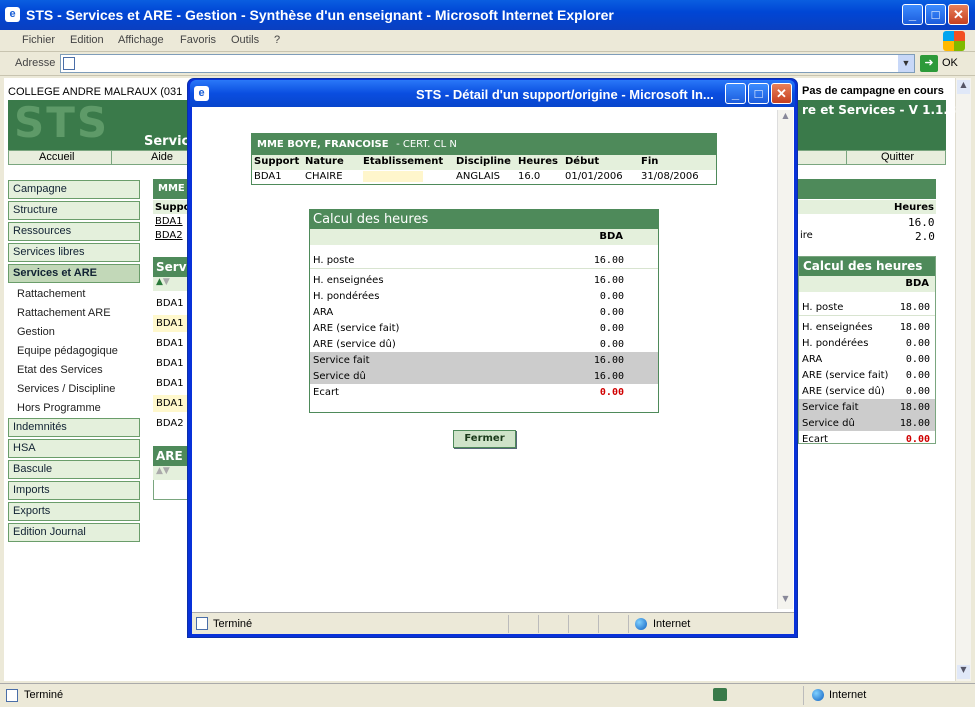  Describe the element at coordinates (74, 210) in the screenshot. I see `menu-structure: Structure` at that location.